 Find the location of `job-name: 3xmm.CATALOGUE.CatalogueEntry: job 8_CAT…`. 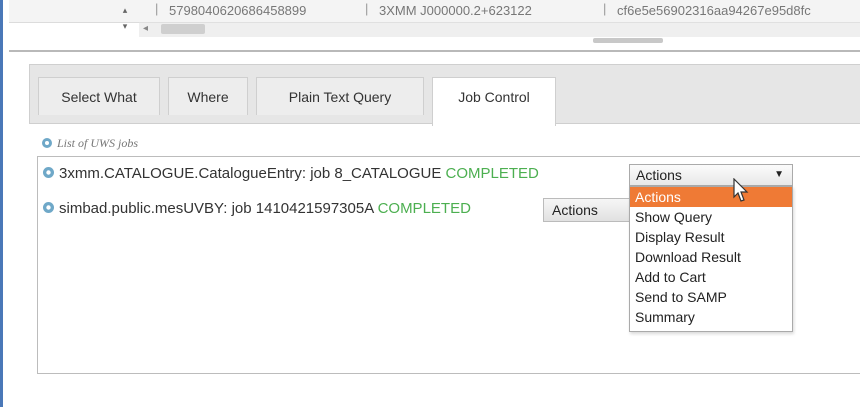

job-name: 3xmm.CATALOGUE.CatalogueEntry: job 8_CAT… is located at coordinates (250, 173).